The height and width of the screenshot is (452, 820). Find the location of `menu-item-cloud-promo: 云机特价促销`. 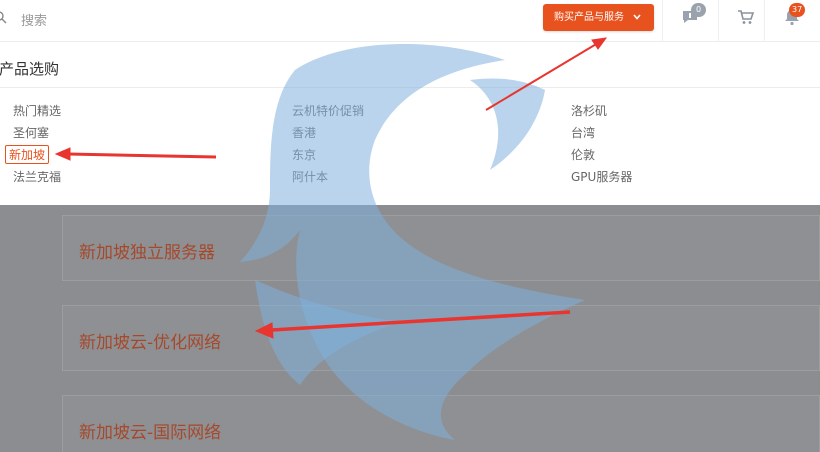

menu-item-cloud-promo: 云机特价促销 is located at coordinates (328, 110).